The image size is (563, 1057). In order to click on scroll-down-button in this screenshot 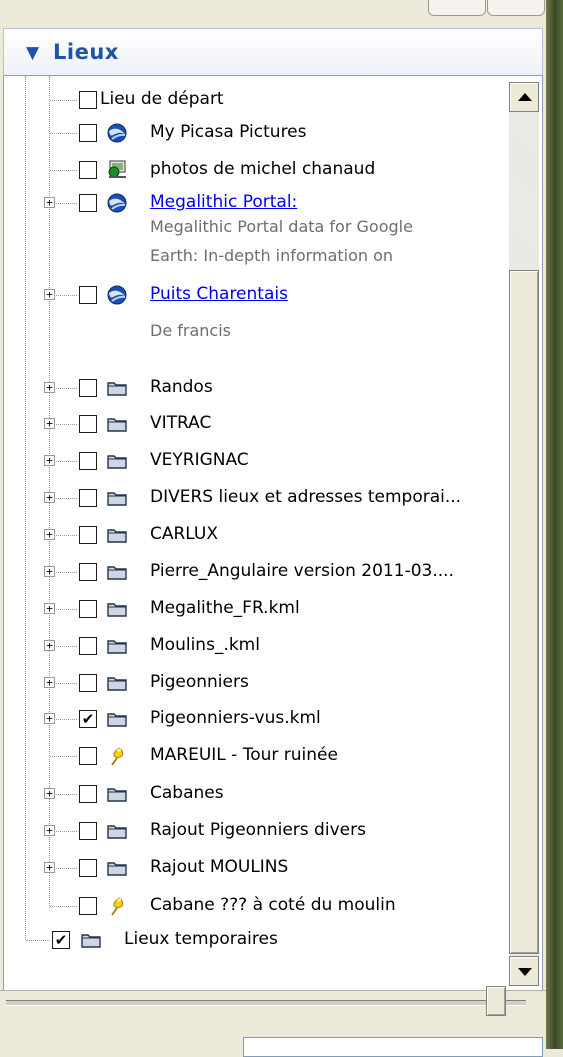, I will do `click(524, 971)`.